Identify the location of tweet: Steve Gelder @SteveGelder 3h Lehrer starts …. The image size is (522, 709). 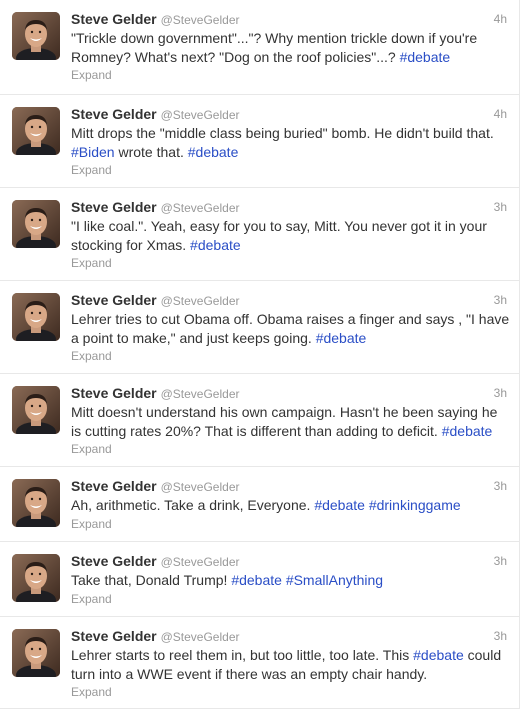
(260, 663).